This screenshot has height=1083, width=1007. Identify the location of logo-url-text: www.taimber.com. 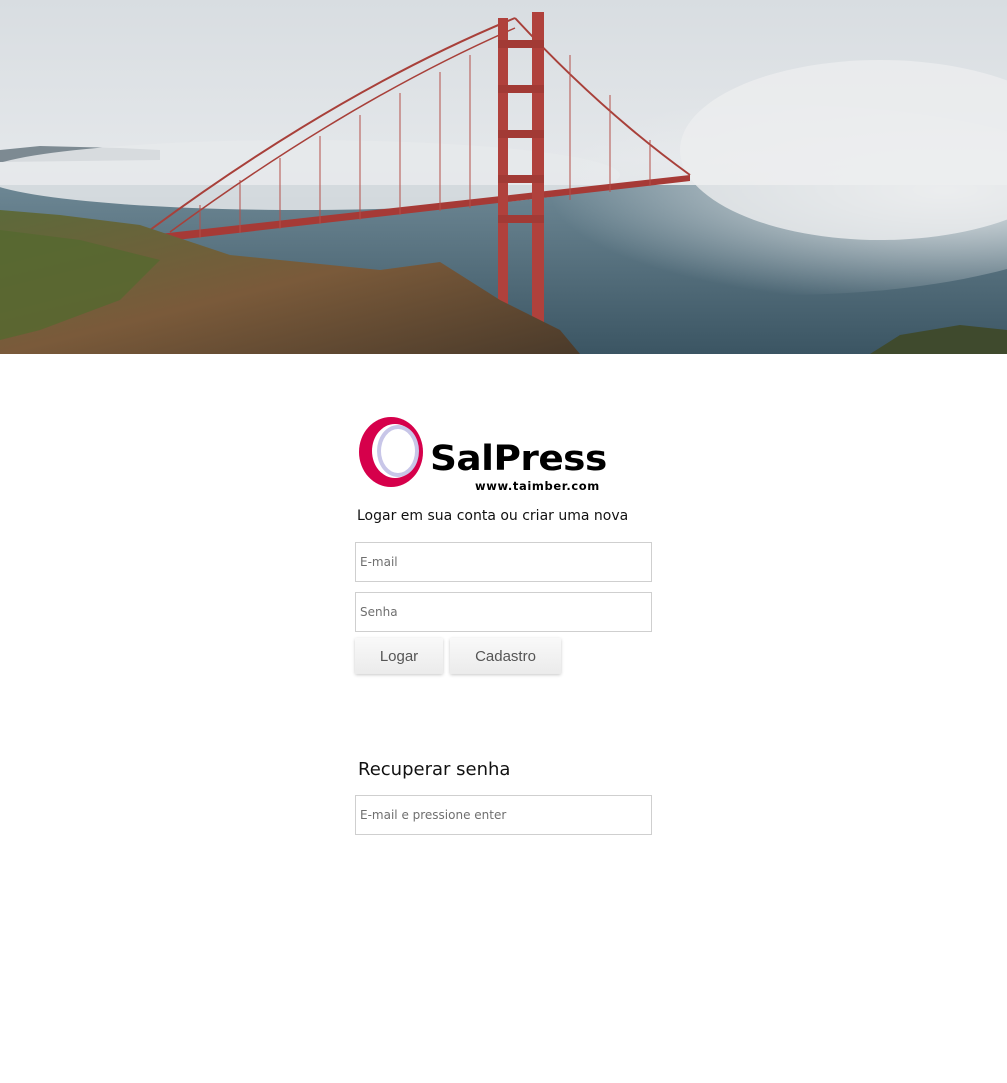
(537, 486).